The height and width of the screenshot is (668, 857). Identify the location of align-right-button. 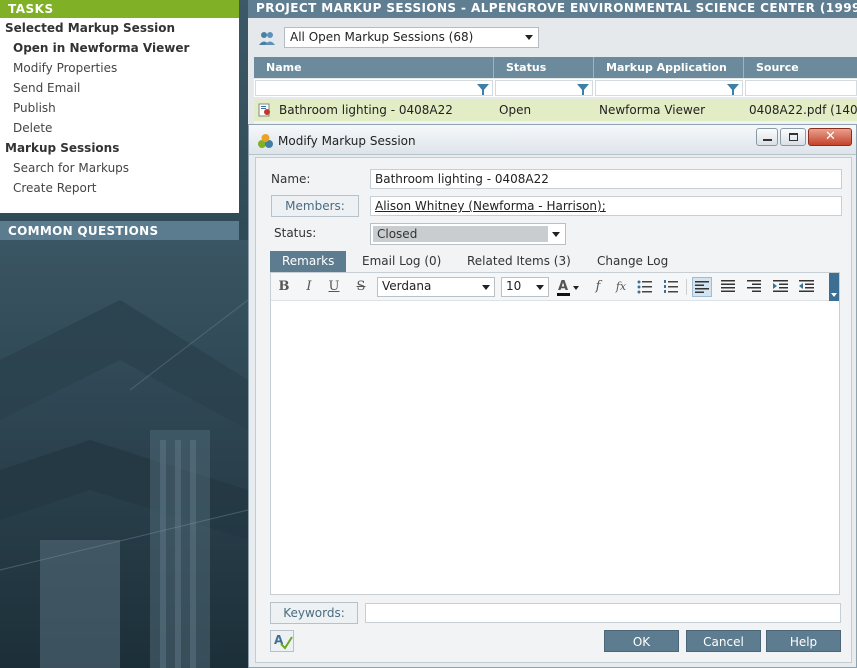
(754, 287).